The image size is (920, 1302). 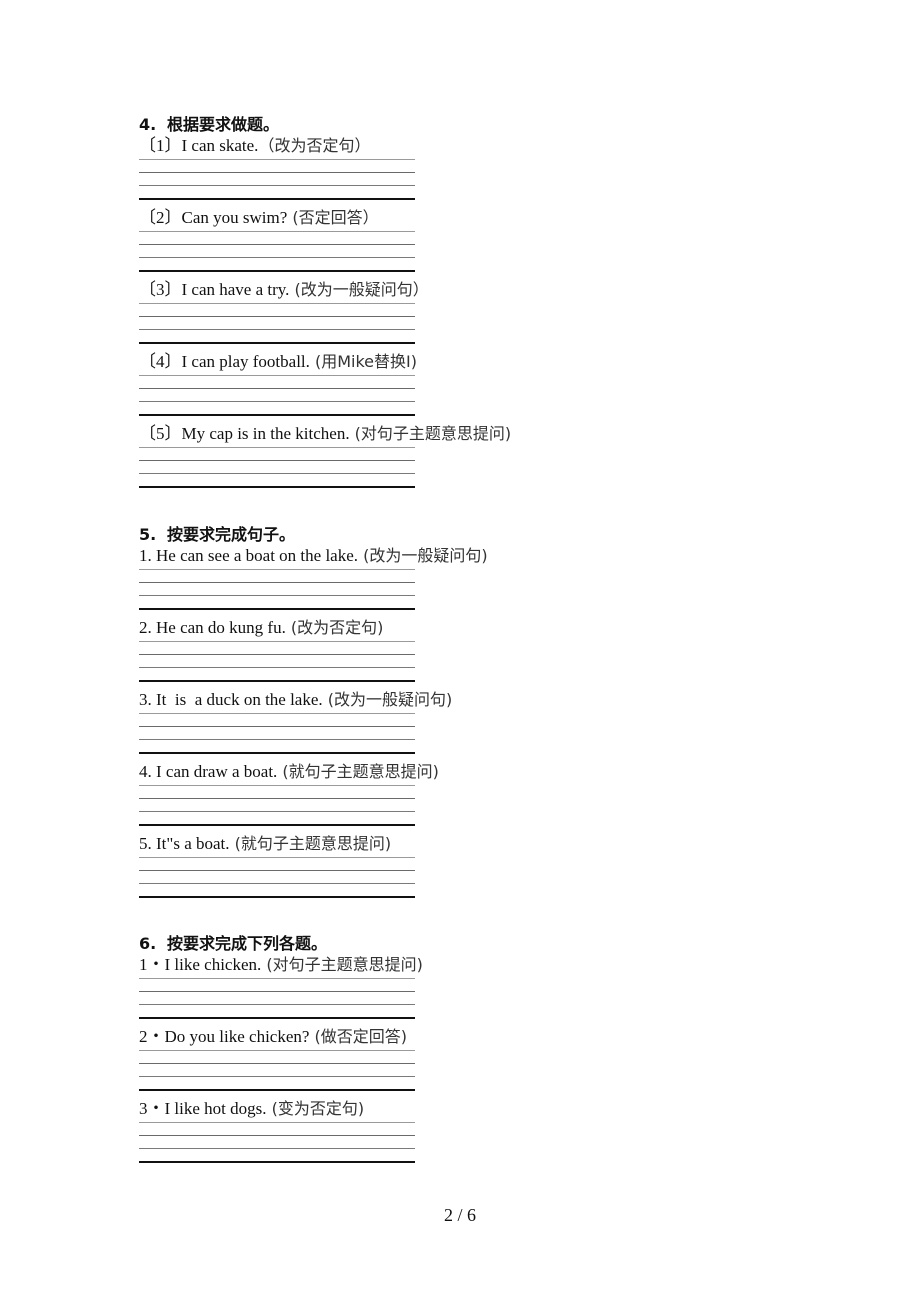 I want to click on question-item: 5. It"s a boat. (就句子主题意思提问), so click(x=419, y=869).